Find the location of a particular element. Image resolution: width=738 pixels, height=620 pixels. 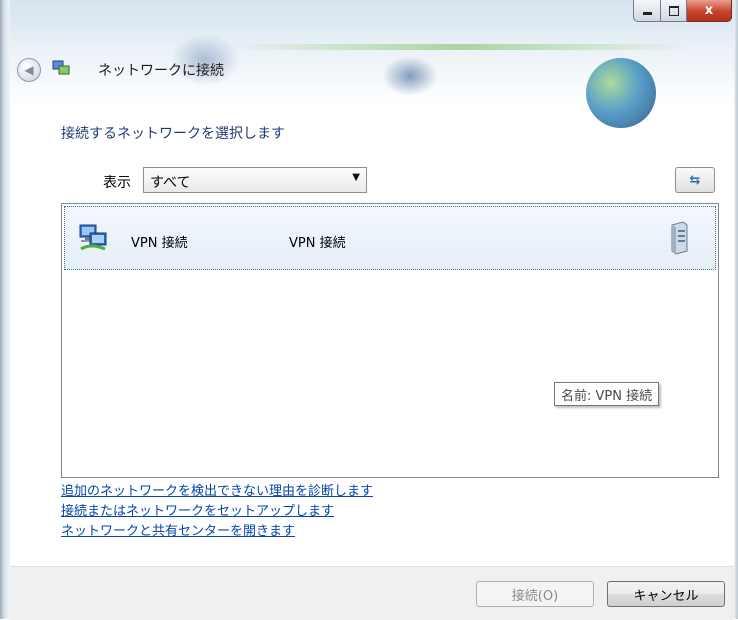

back-button: ◀ is located at coordinates (29, 70).